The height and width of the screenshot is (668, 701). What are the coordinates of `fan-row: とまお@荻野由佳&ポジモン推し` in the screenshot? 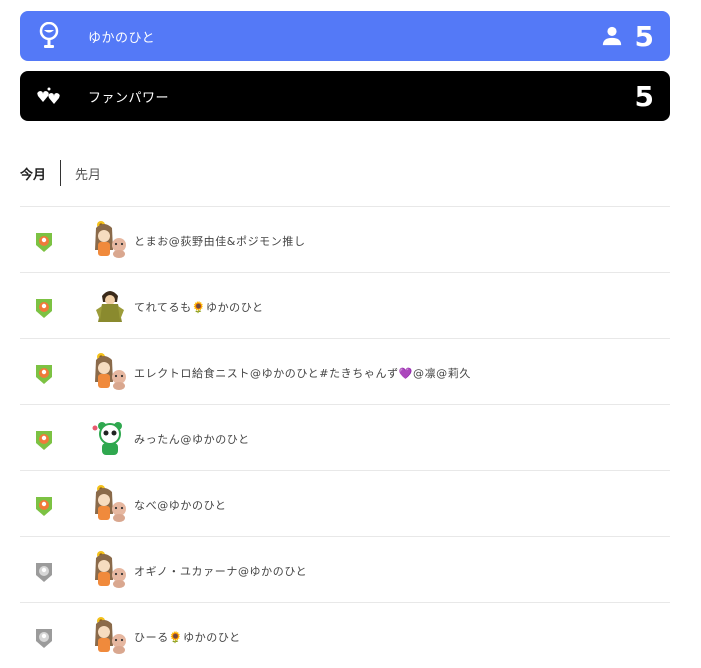 It's located at (345, 239).